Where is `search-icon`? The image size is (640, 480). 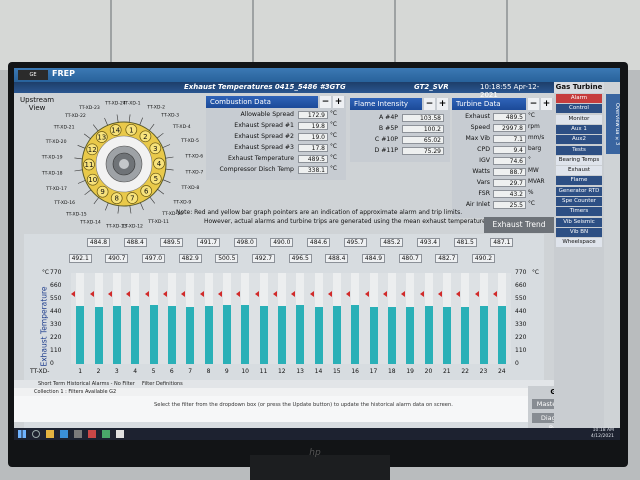
search-icon is located at coordinates (36, 434).